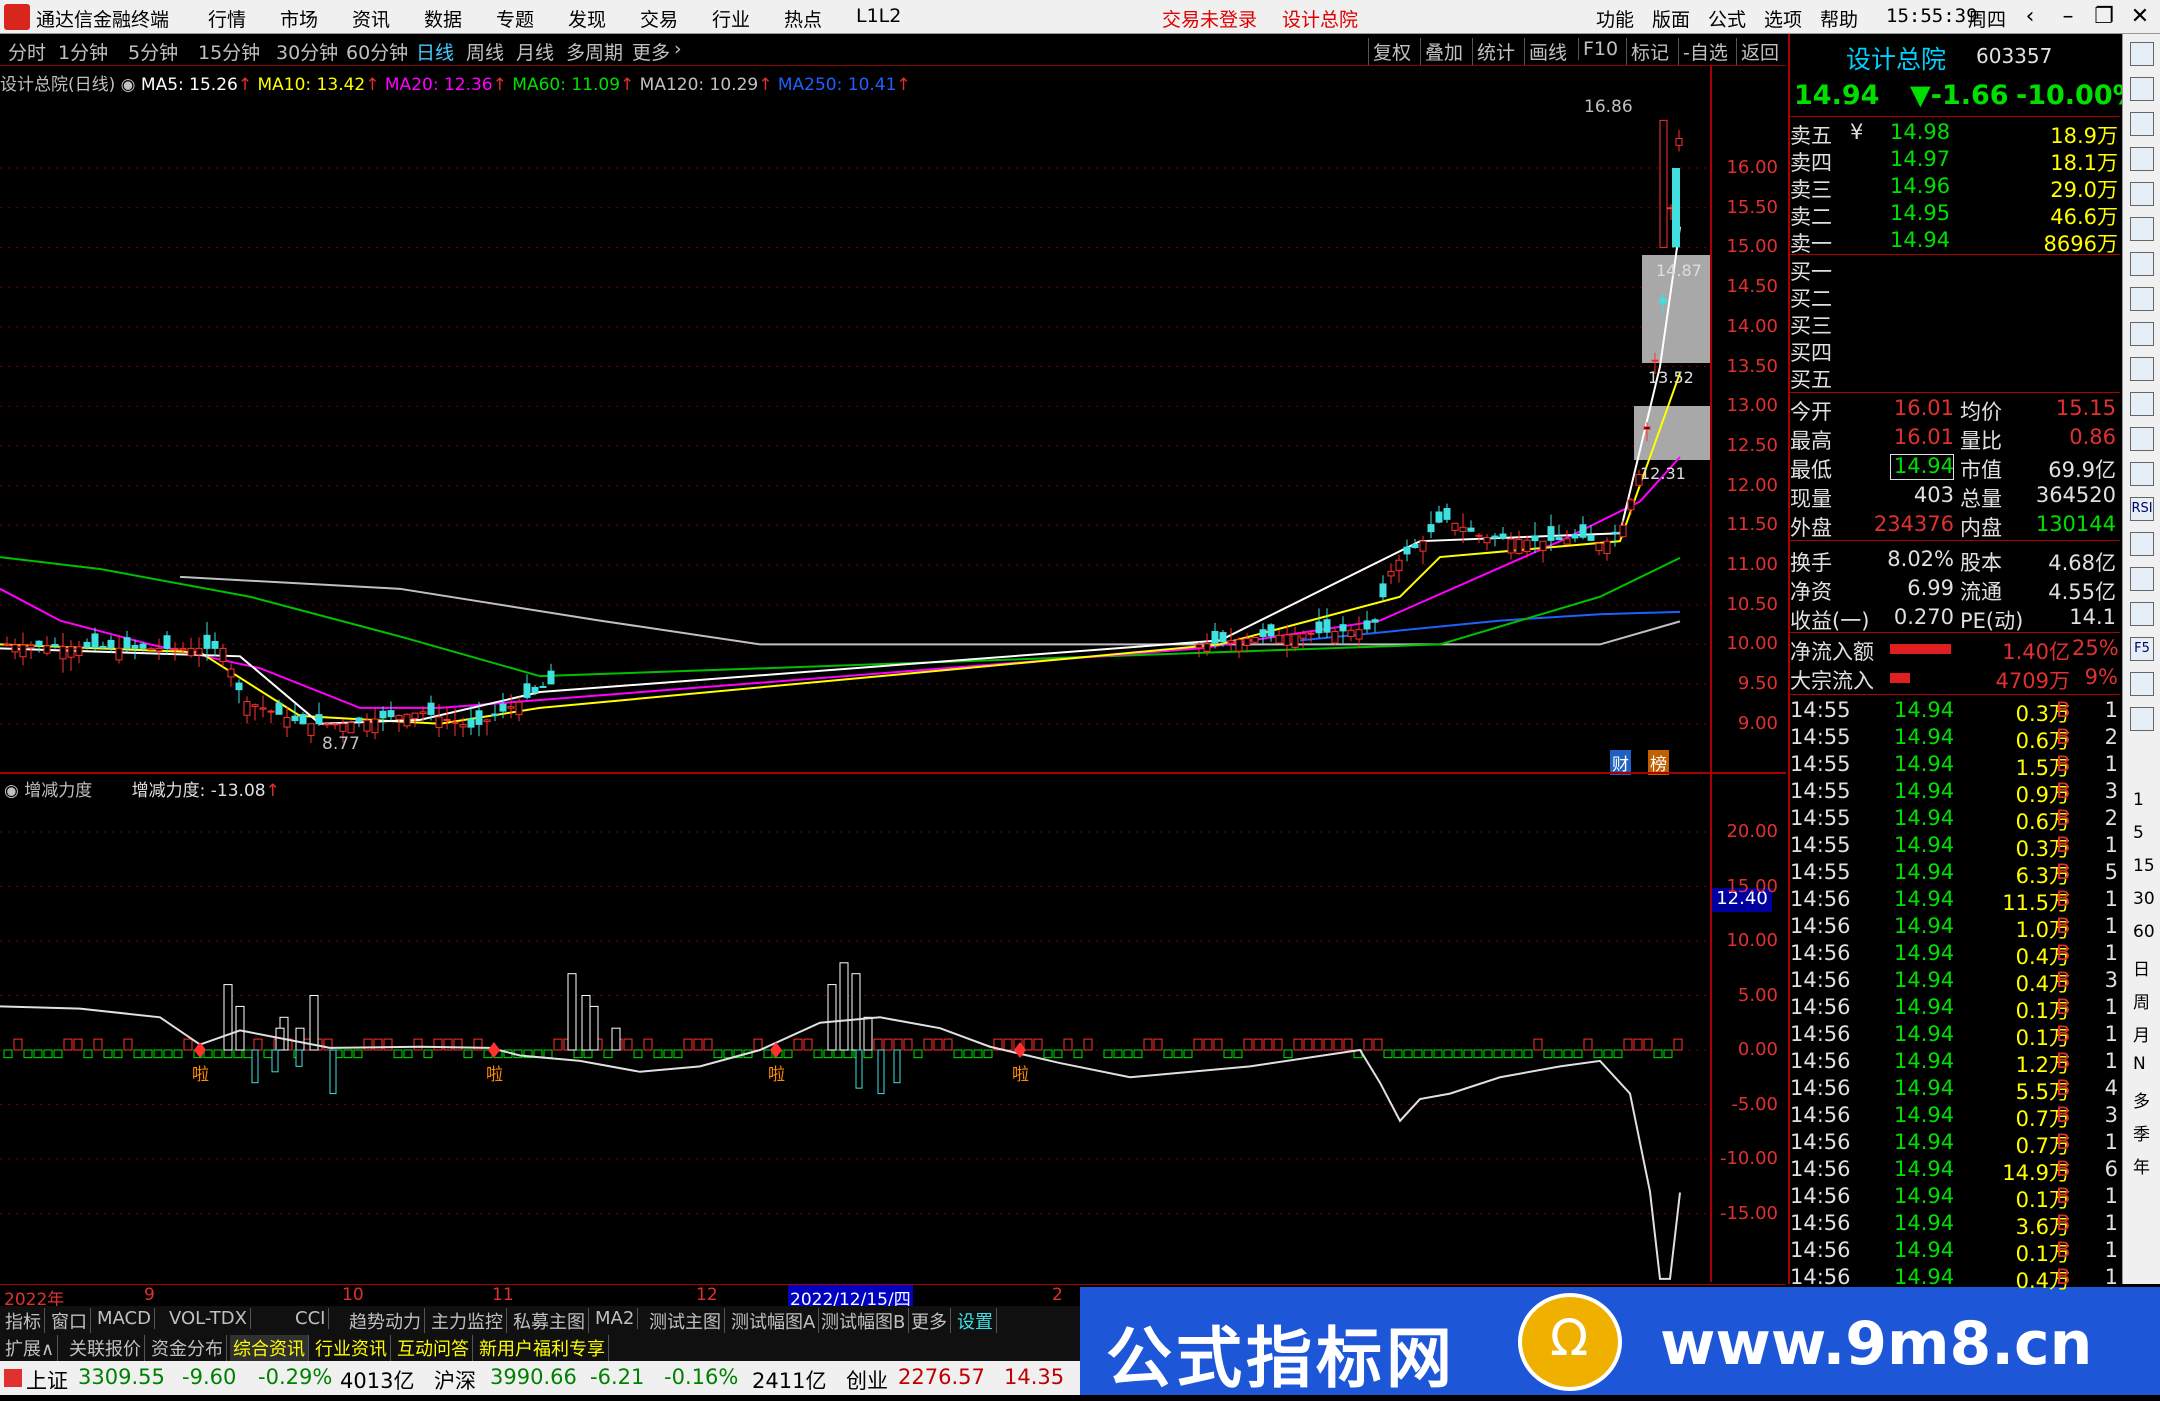  Describe the element at coordinates (1955, 410) in the screenshot. I see `stat-row: 今开 16.01 均价 15.15` at that location.